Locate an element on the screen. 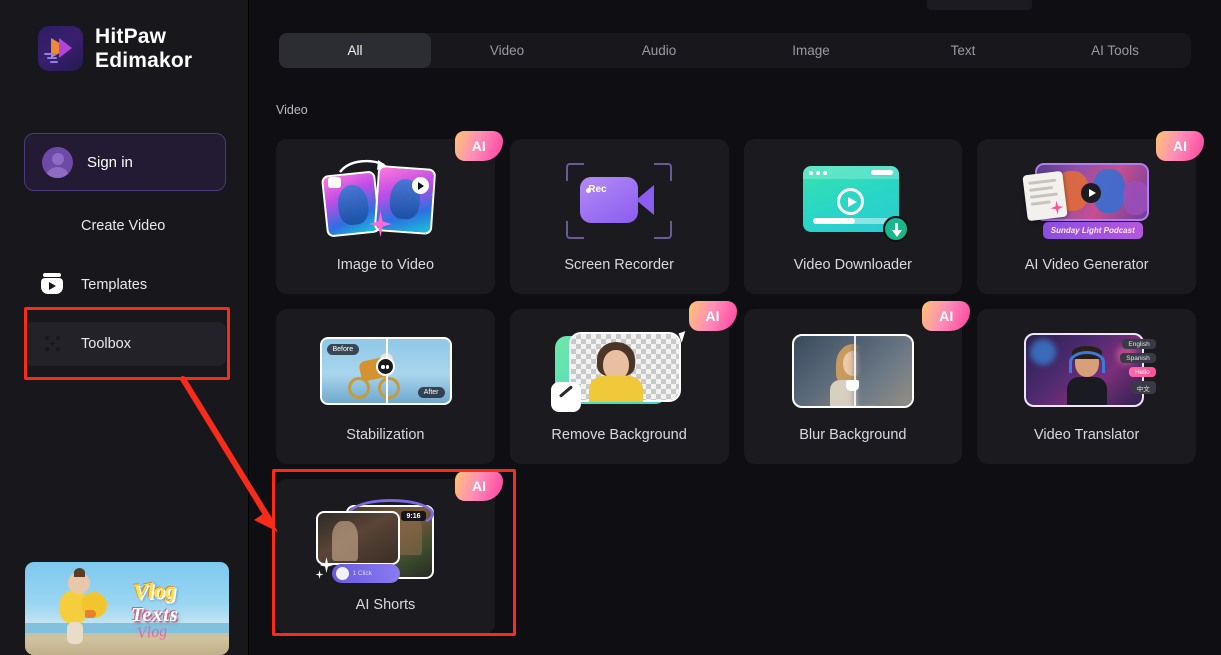 The height and width of the screenshot is (655, 1221). aspect-ratio-badge: 9:16 is located at coordinates (413, 516).